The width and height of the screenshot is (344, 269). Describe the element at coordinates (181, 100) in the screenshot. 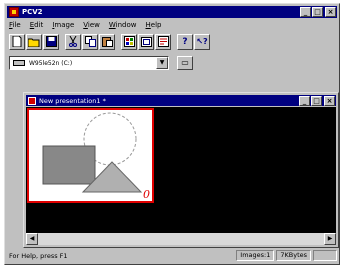

I see `presentation-title-bar: New presentation1 * _ □ ×` at that location.